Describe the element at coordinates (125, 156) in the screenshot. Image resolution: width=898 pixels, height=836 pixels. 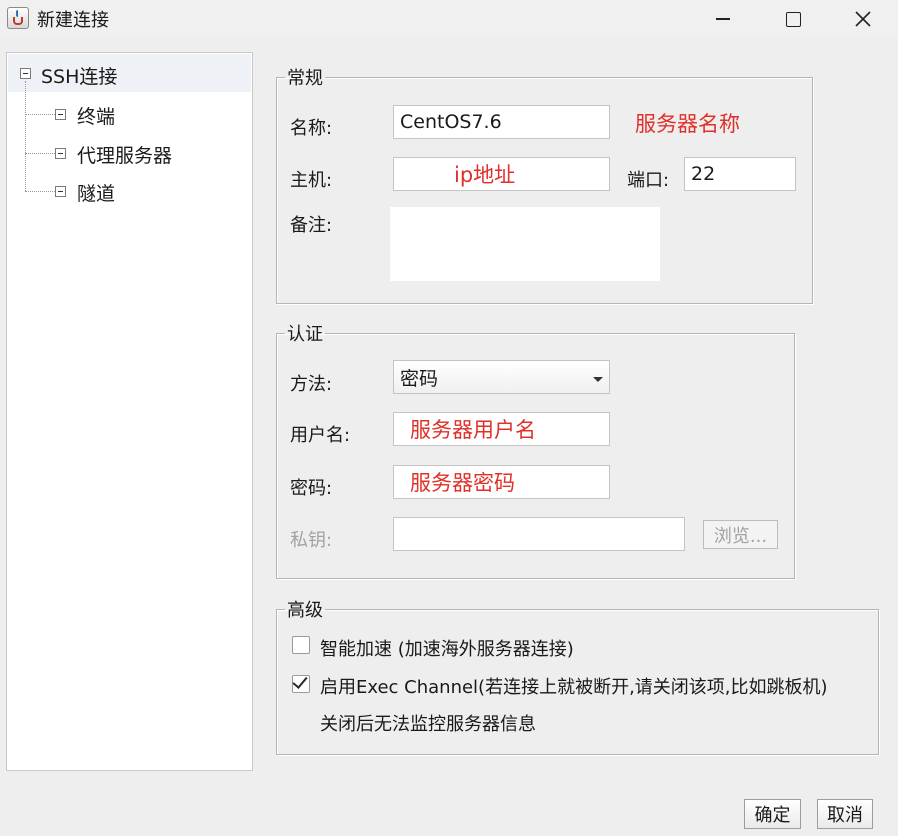
I see `tree-item-label: 代理服务器` at that location.